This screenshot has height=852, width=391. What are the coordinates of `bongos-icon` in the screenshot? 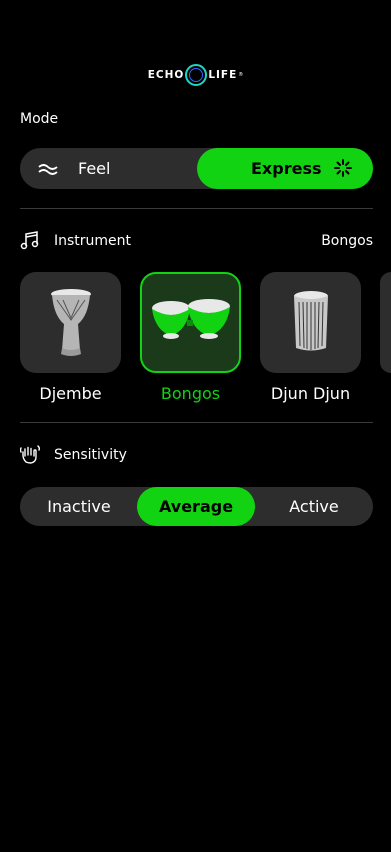 It's located at (190, 318).